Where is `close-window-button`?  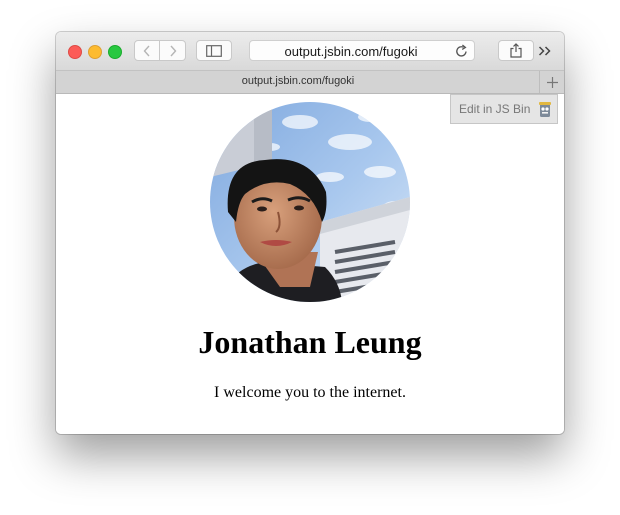 close-window-button is located at coordinates (75, 52).